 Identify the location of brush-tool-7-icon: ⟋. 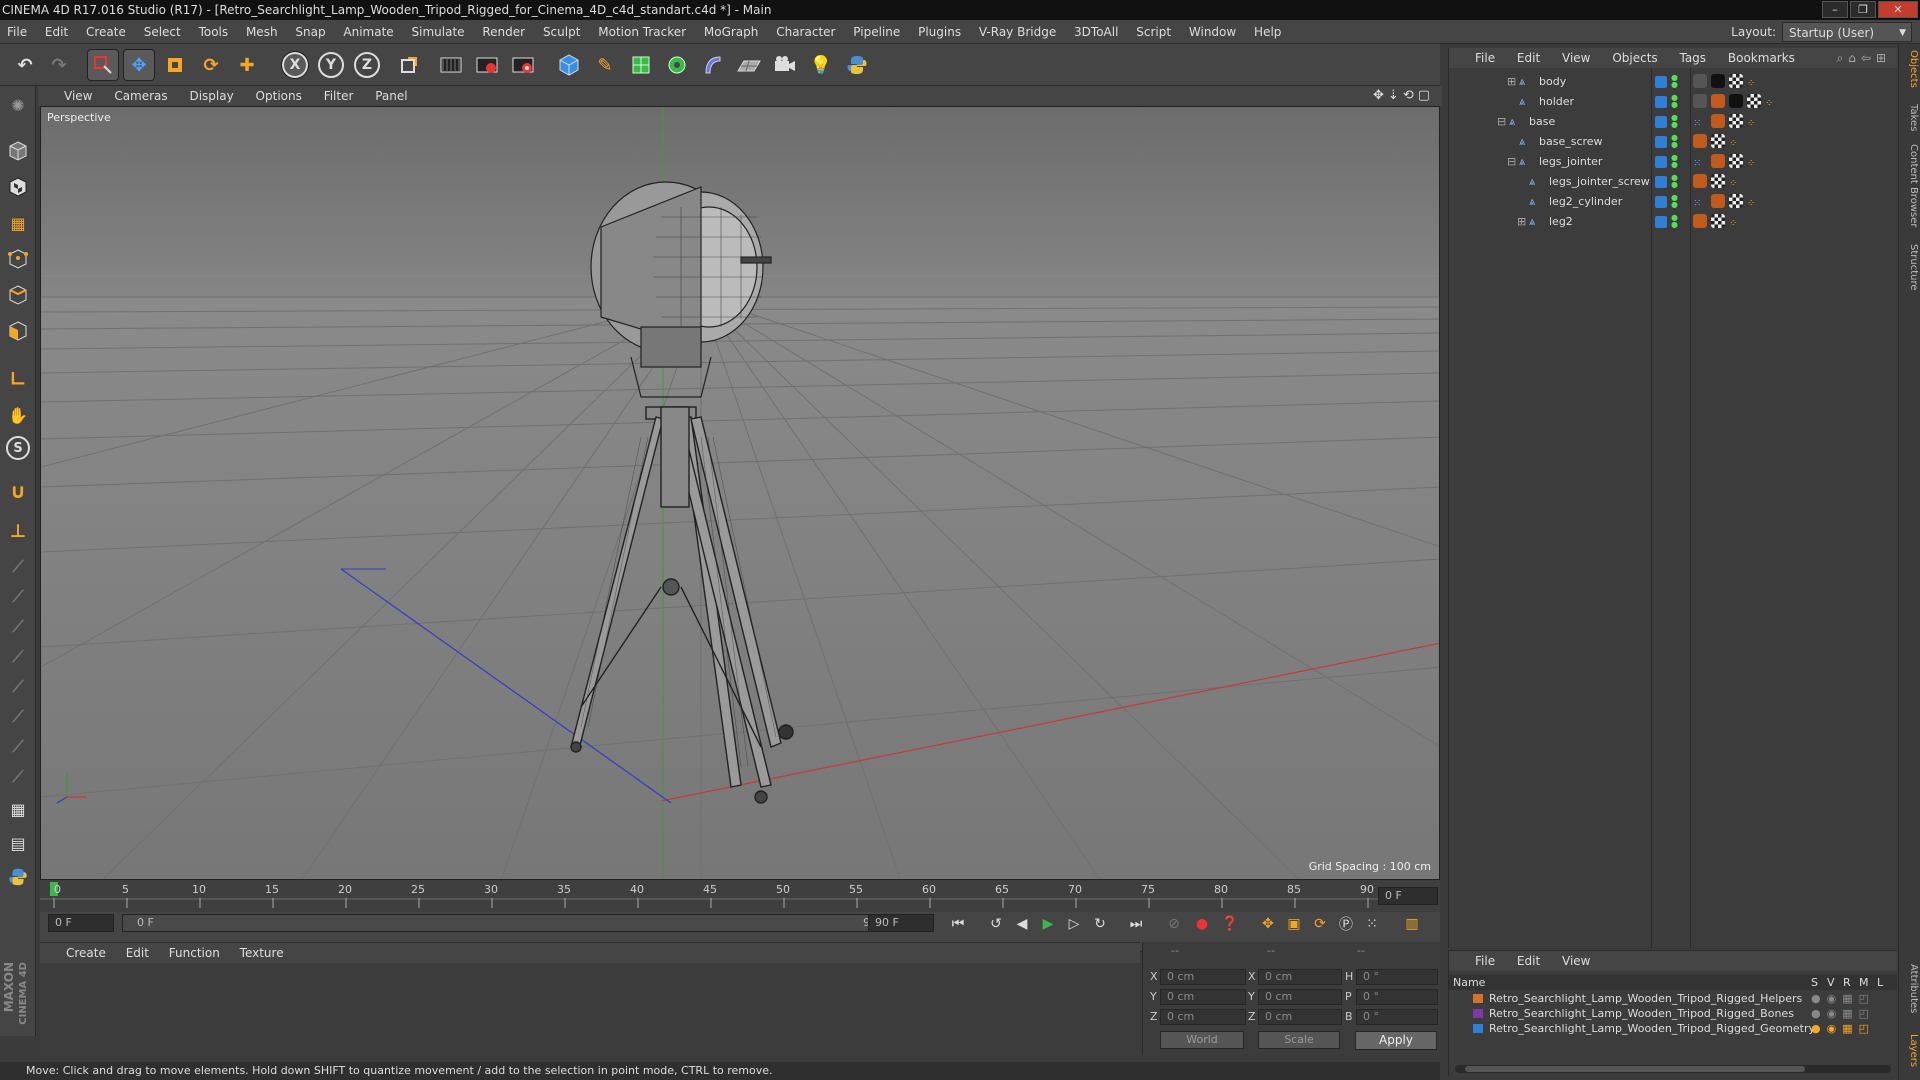
(18, 747).